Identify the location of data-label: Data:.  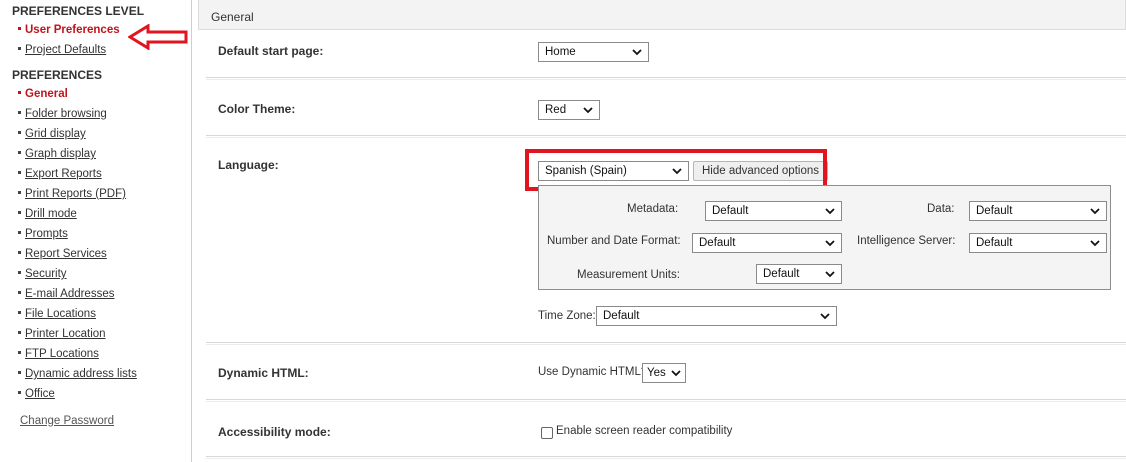
(941, 209).